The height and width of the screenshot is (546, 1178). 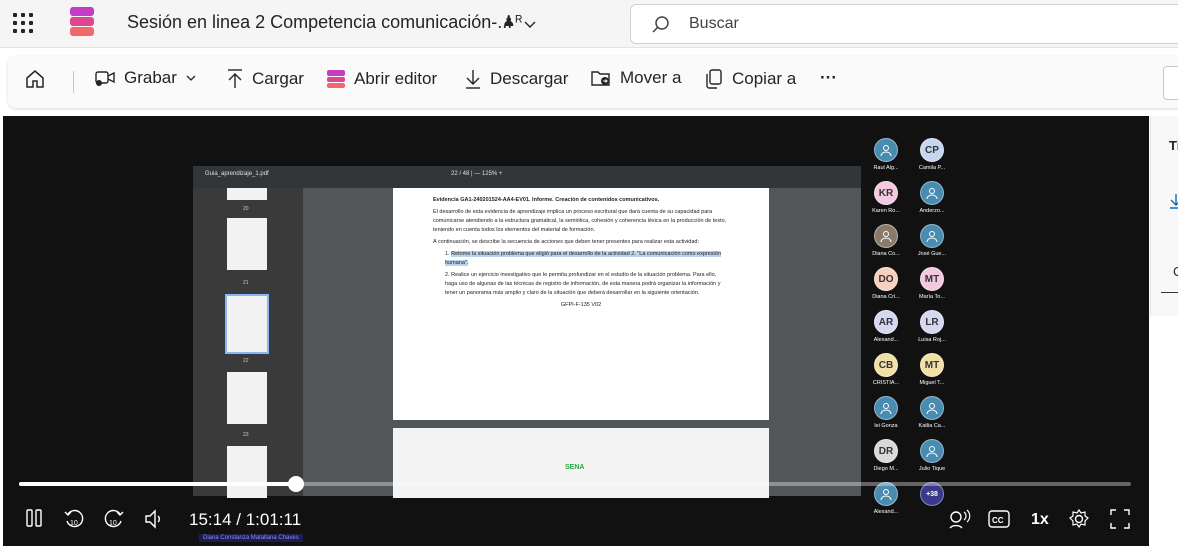 What do you see at coordinates (73, 82) in the screenshot?
I see `toolbar-divider` at bounding box center [73, 82].